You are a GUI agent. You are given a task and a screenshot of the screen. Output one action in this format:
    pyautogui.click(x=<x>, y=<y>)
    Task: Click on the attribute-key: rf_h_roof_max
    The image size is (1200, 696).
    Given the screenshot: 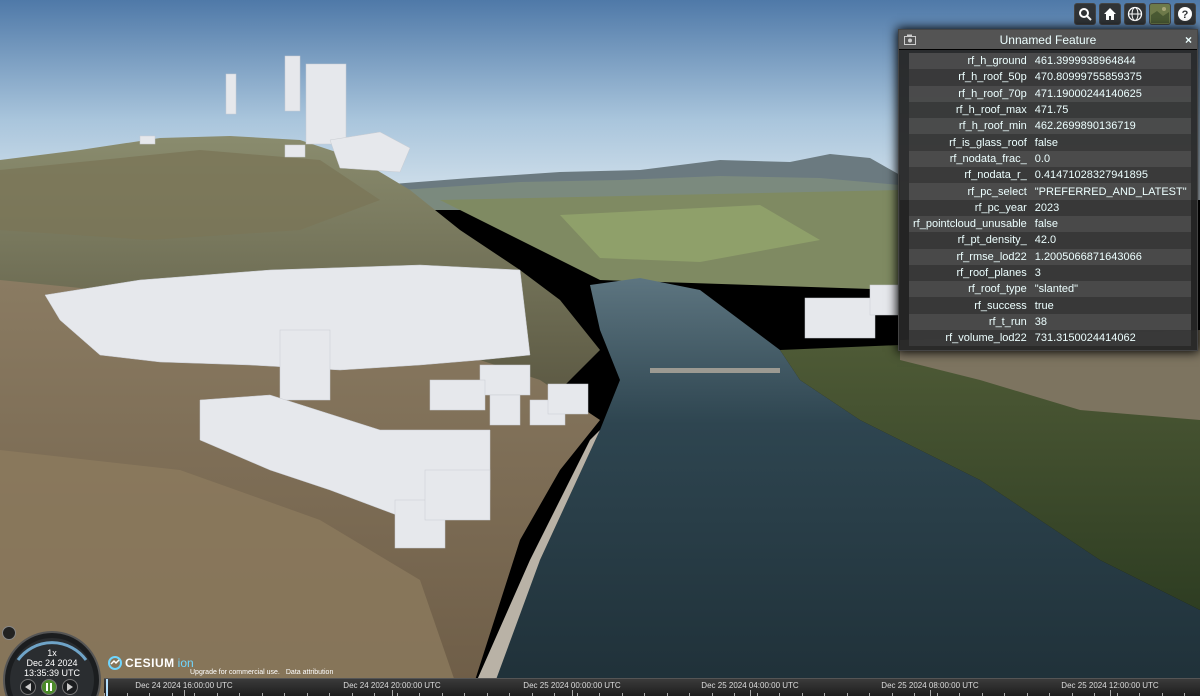 What is the action you would take?
    pyautogui.click(x=991, y=110)
    